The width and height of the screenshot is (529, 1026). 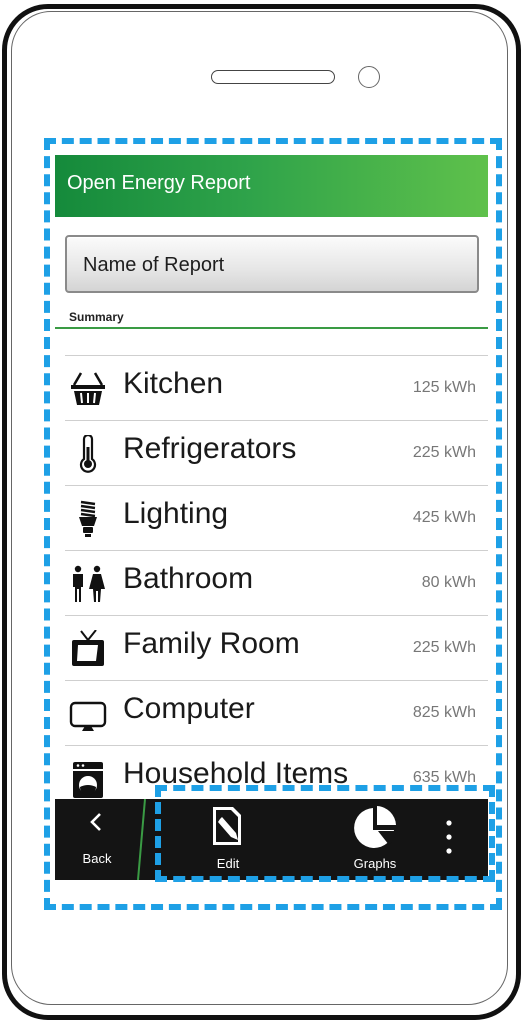 I want to click on annotation-frame-actions, so click(x=325, y=833).